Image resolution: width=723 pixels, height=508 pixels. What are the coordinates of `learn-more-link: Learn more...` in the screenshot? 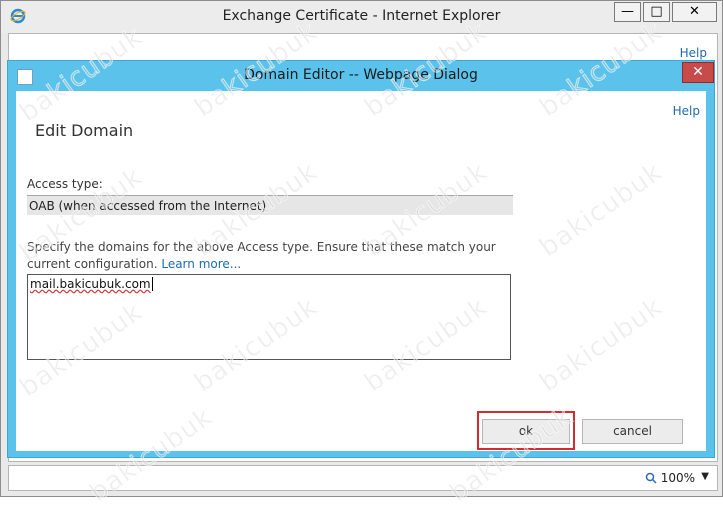 It's located at (201, 264).